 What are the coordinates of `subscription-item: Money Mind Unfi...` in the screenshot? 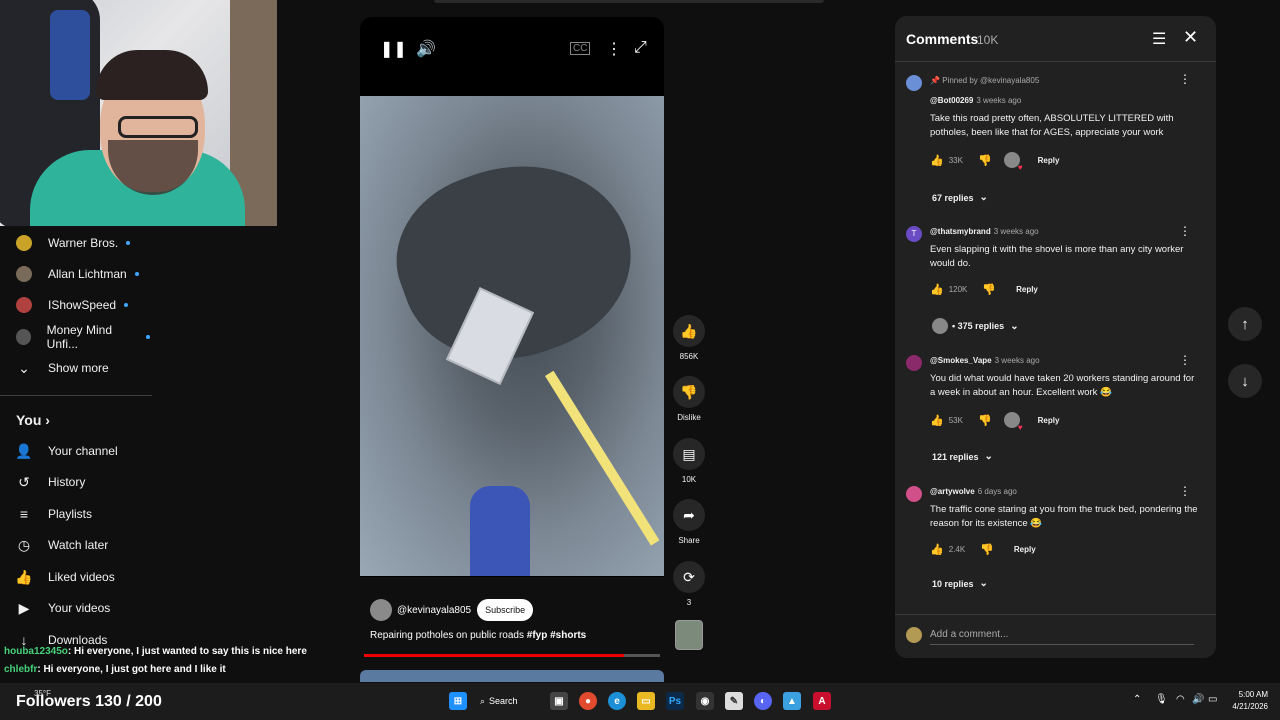 It's located at (75, 337).